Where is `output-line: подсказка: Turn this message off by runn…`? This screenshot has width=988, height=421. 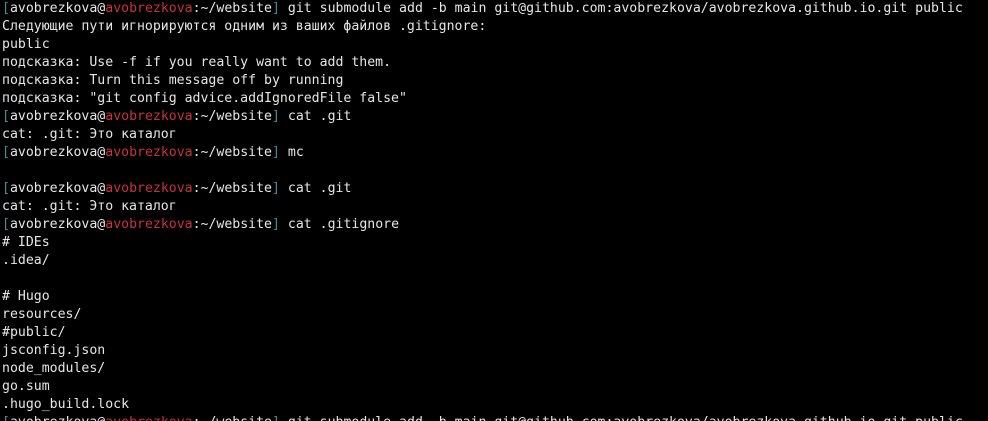
output-line: подсказка: Turn this message off by runn… is located at coordinates (173, 80).